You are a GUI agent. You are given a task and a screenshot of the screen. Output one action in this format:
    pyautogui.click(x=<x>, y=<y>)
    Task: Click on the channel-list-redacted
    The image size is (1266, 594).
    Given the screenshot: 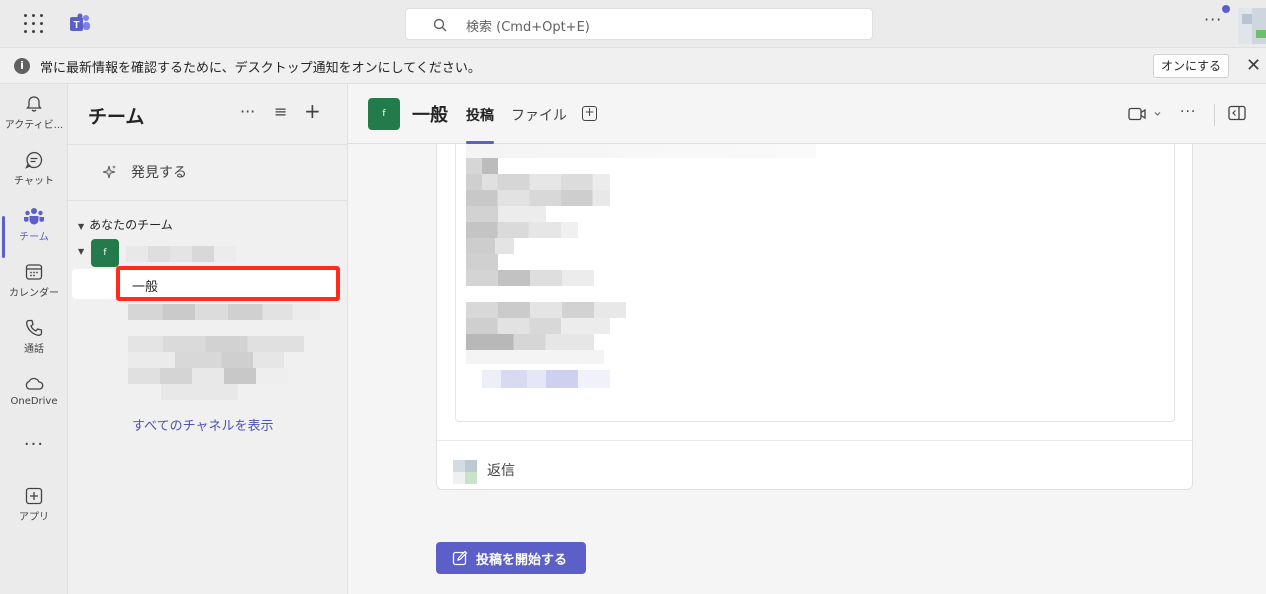 What is the action you would take?
    pyautogui.click(x=224, y=354)
    